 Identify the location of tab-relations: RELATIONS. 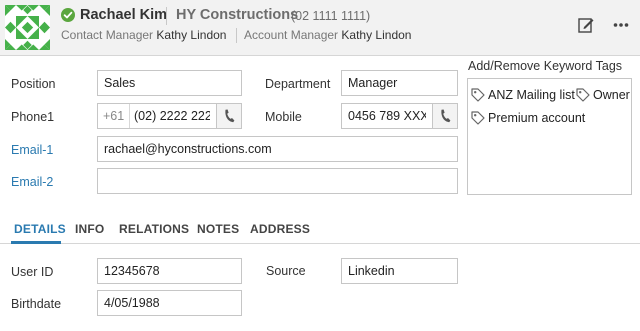
(154, 229).